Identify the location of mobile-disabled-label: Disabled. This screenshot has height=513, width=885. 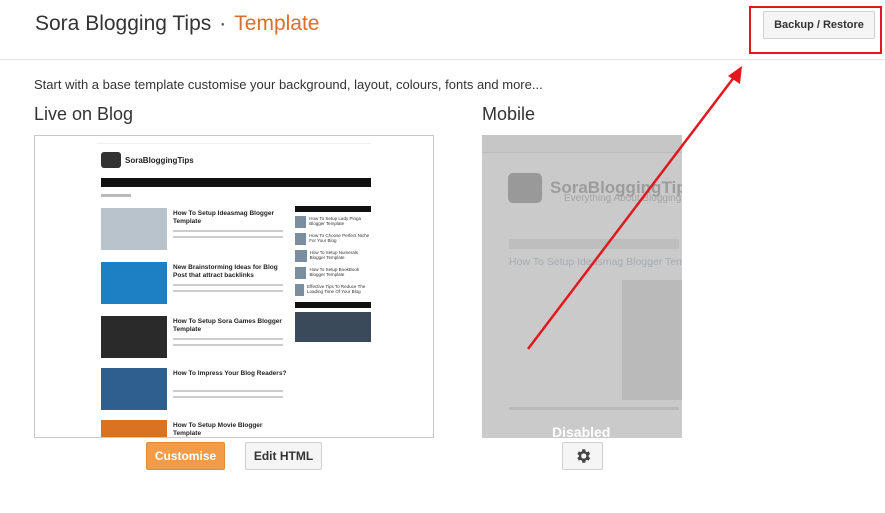
(581, 431).